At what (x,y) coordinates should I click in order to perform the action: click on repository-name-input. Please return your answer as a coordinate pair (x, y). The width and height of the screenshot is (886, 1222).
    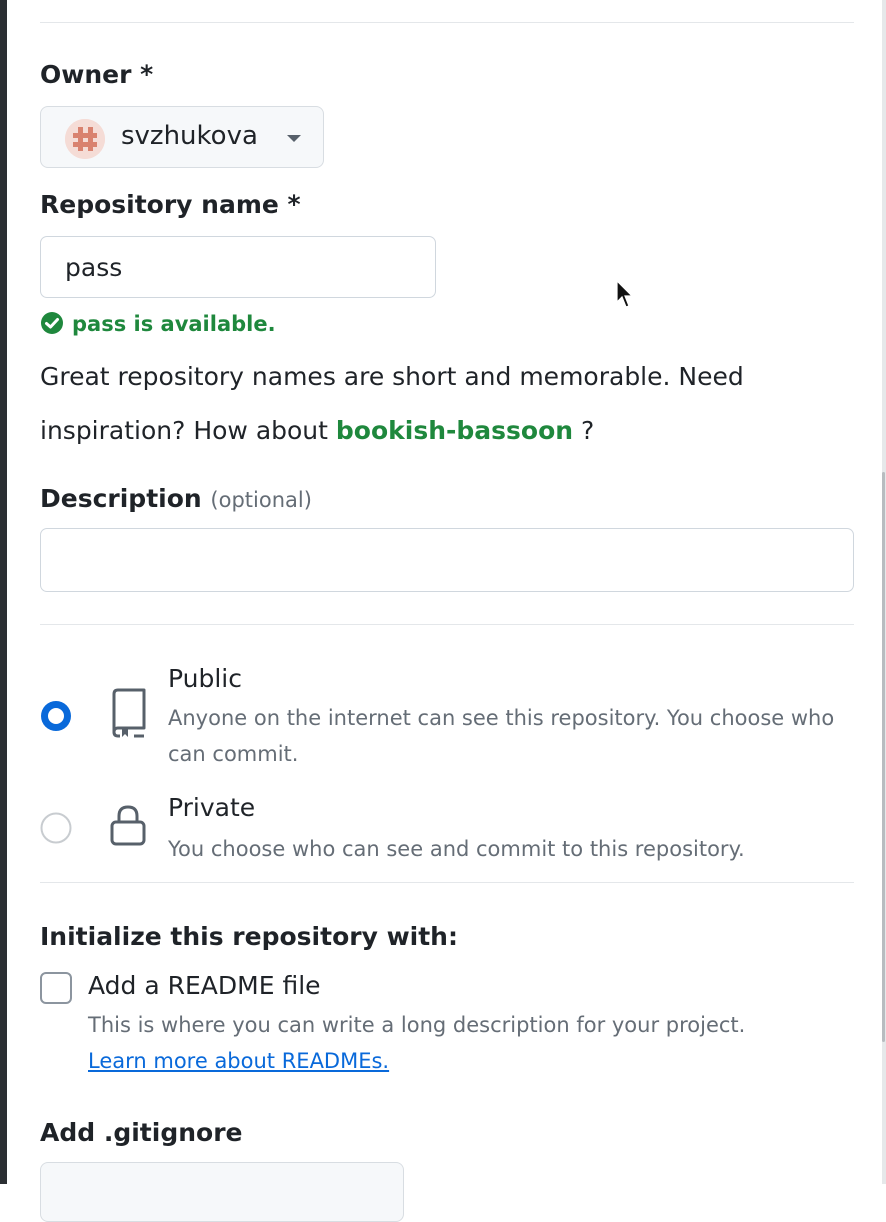
    Looking at the image, I should click on (238, 267).